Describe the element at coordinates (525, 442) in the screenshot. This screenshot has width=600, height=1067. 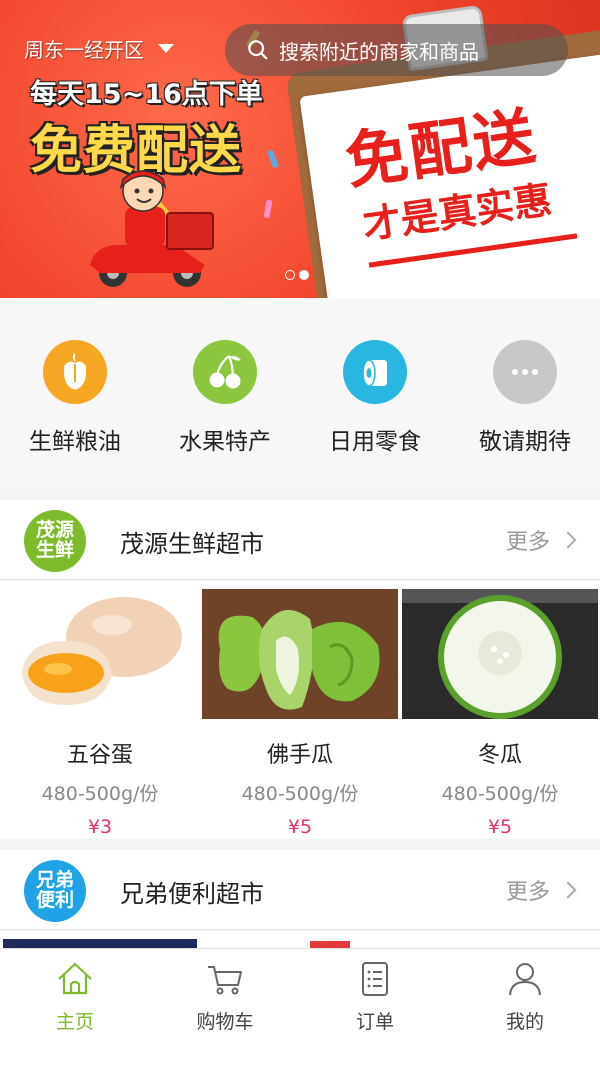
I see `category-label: 敬请期待` at that location.